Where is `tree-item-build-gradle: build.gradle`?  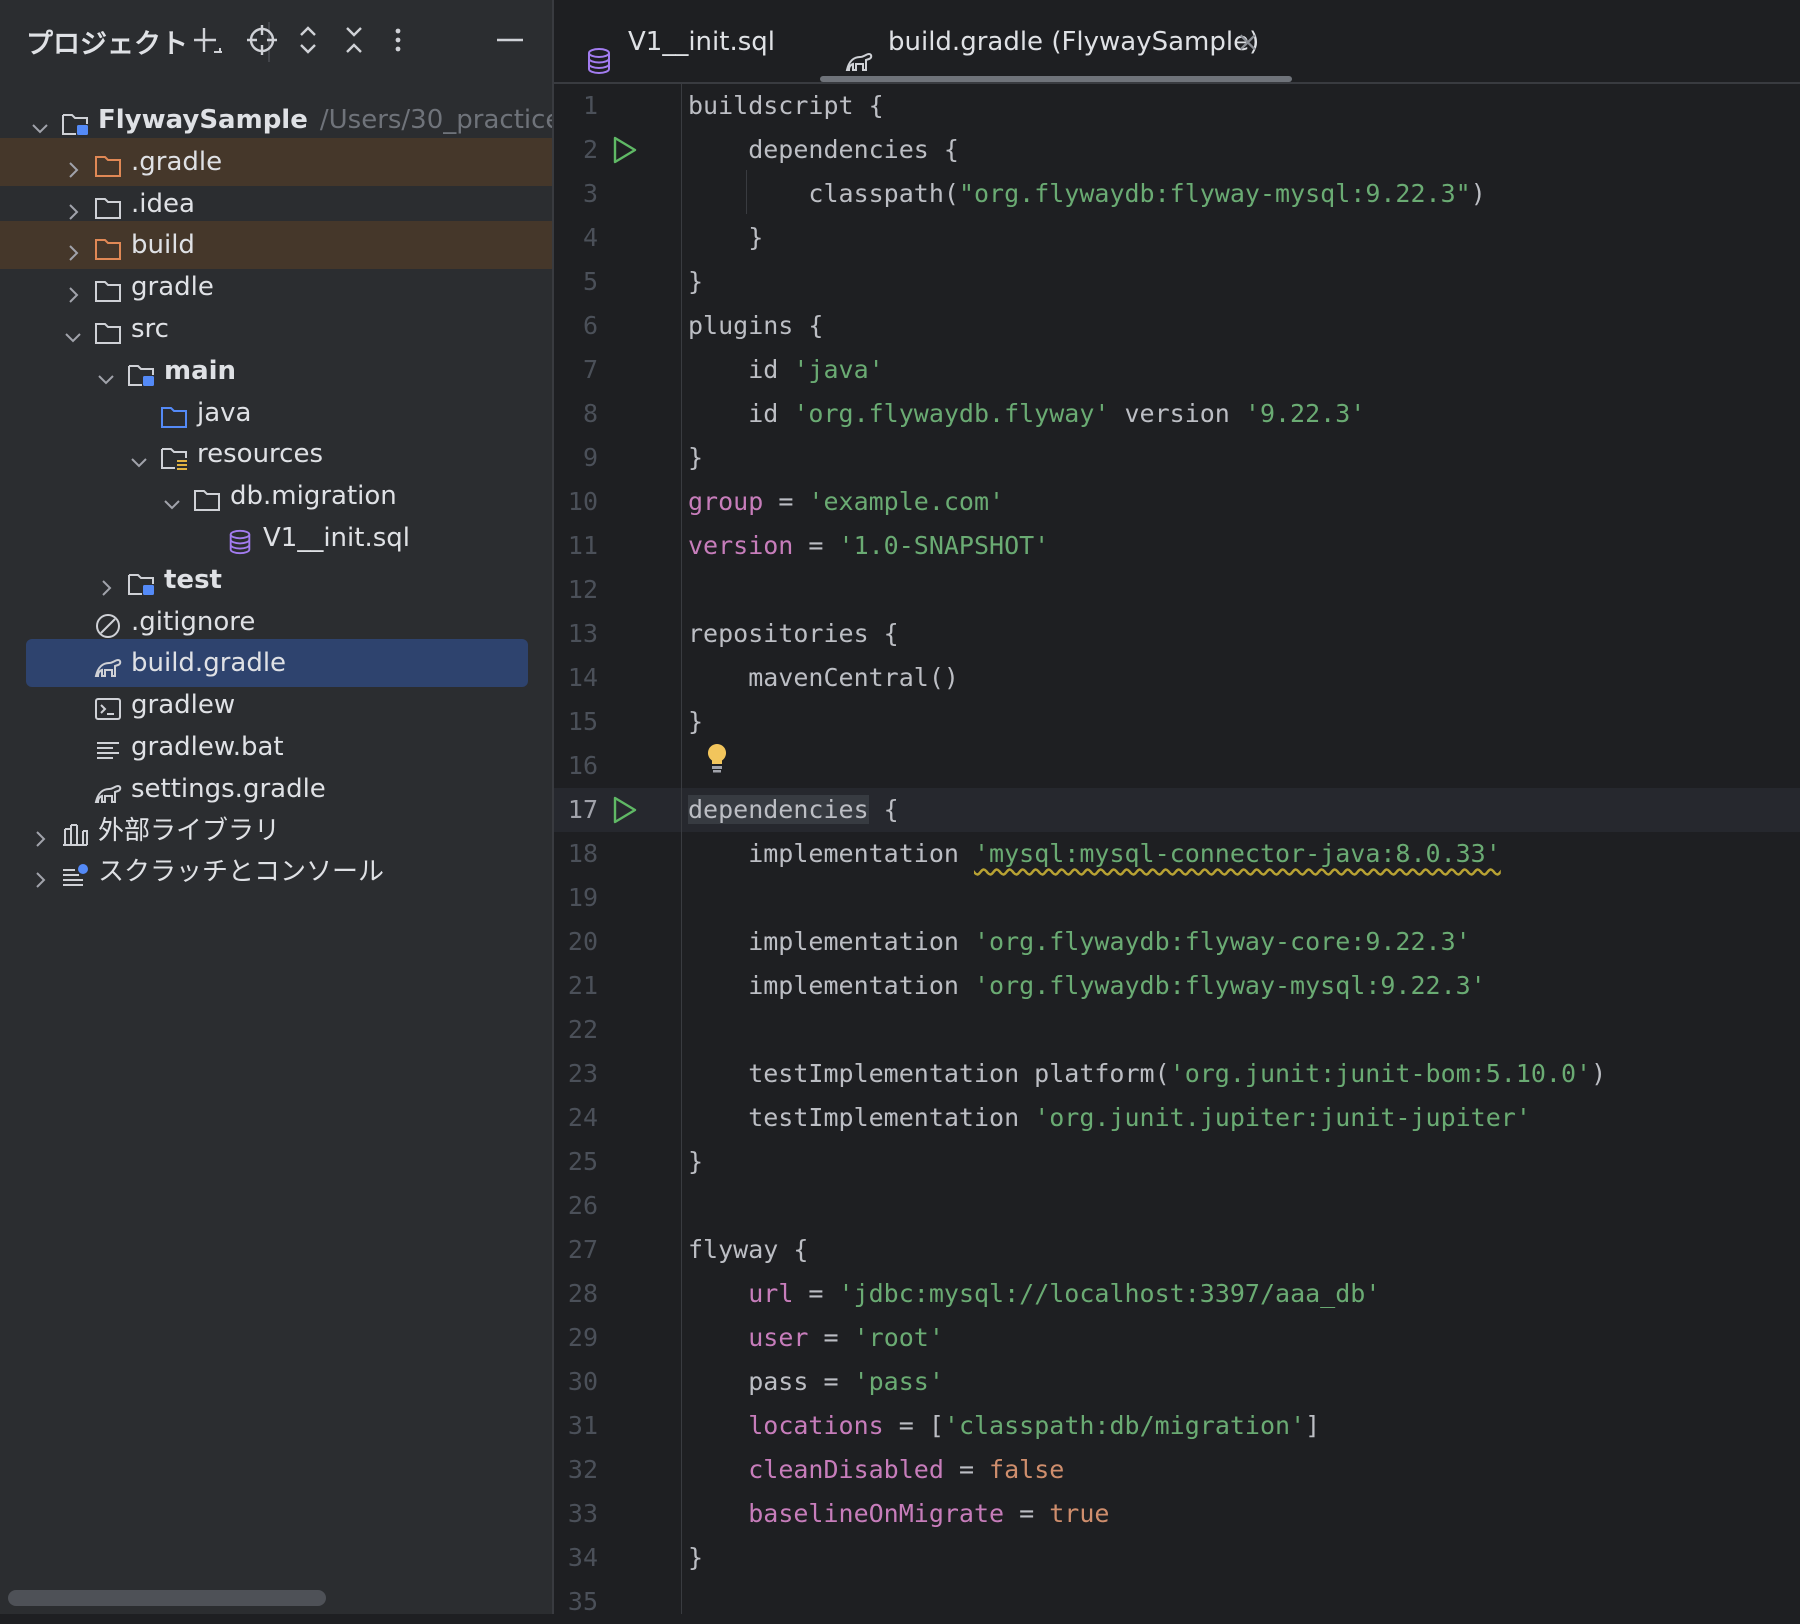
tree-item-build-gradle: build.gradle is located at coordinates (277, 663).